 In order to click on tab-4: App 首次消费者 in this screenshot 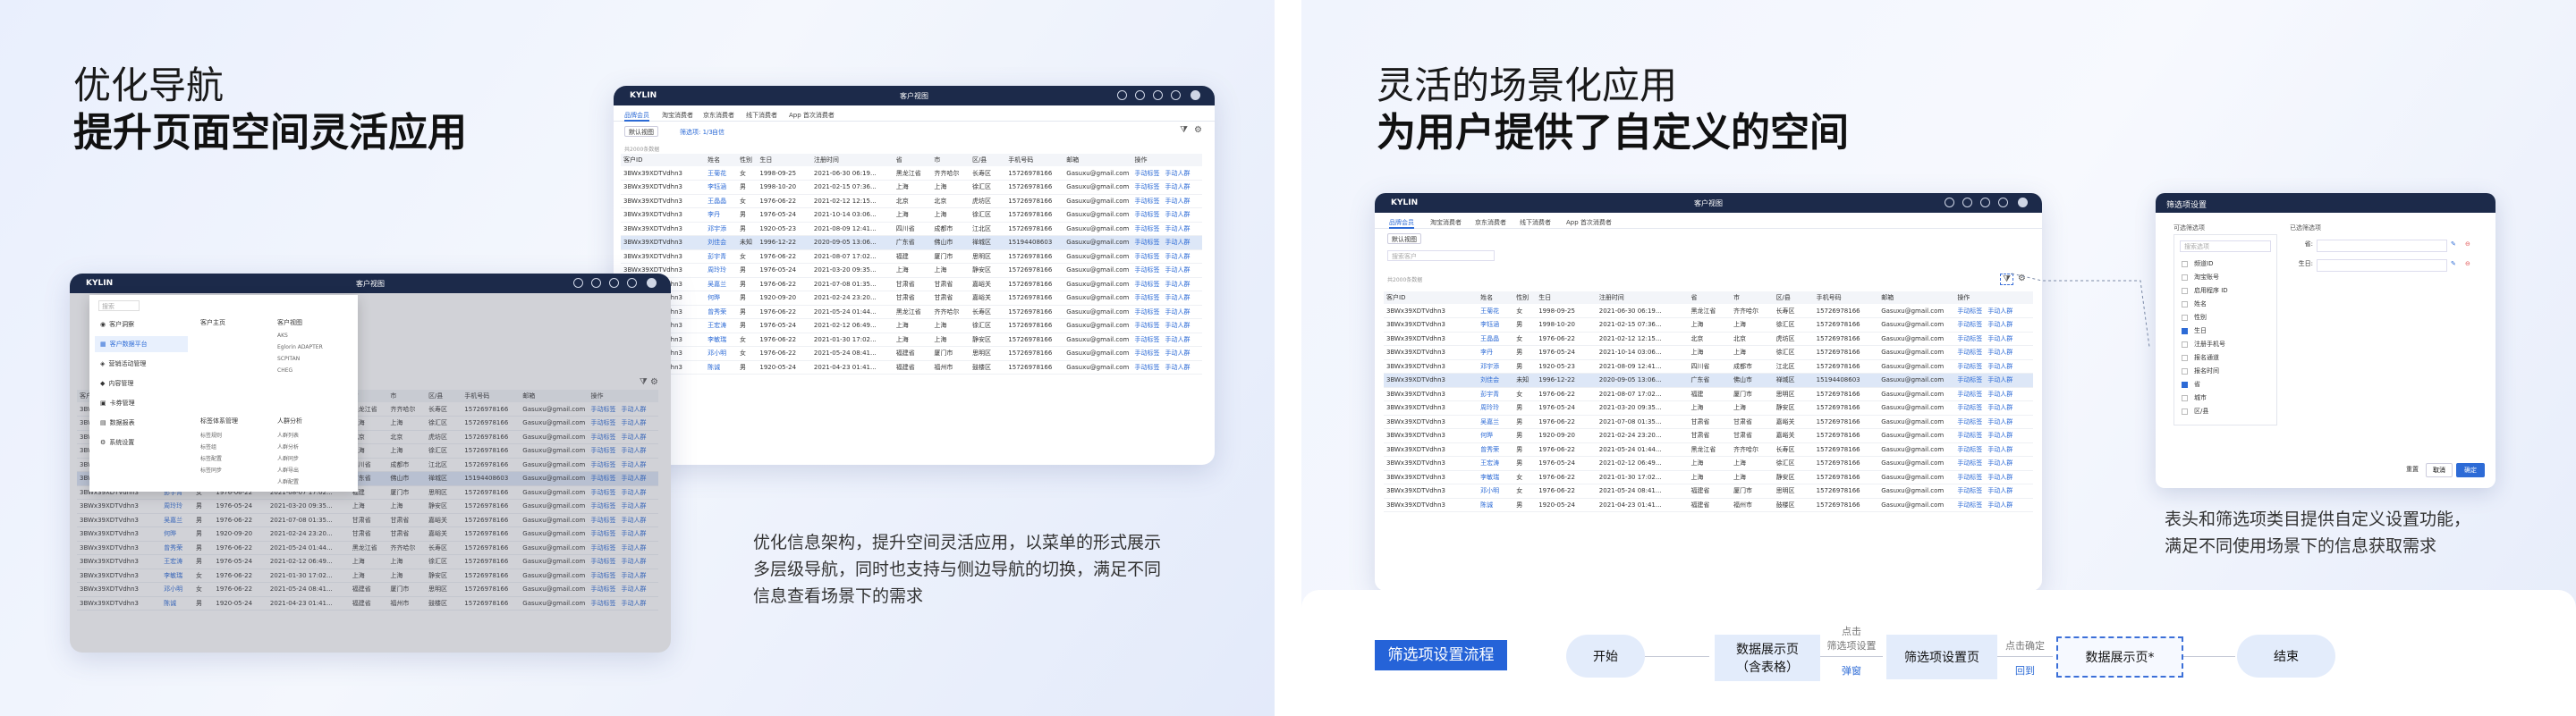, I will do `click(1589, 222)`.